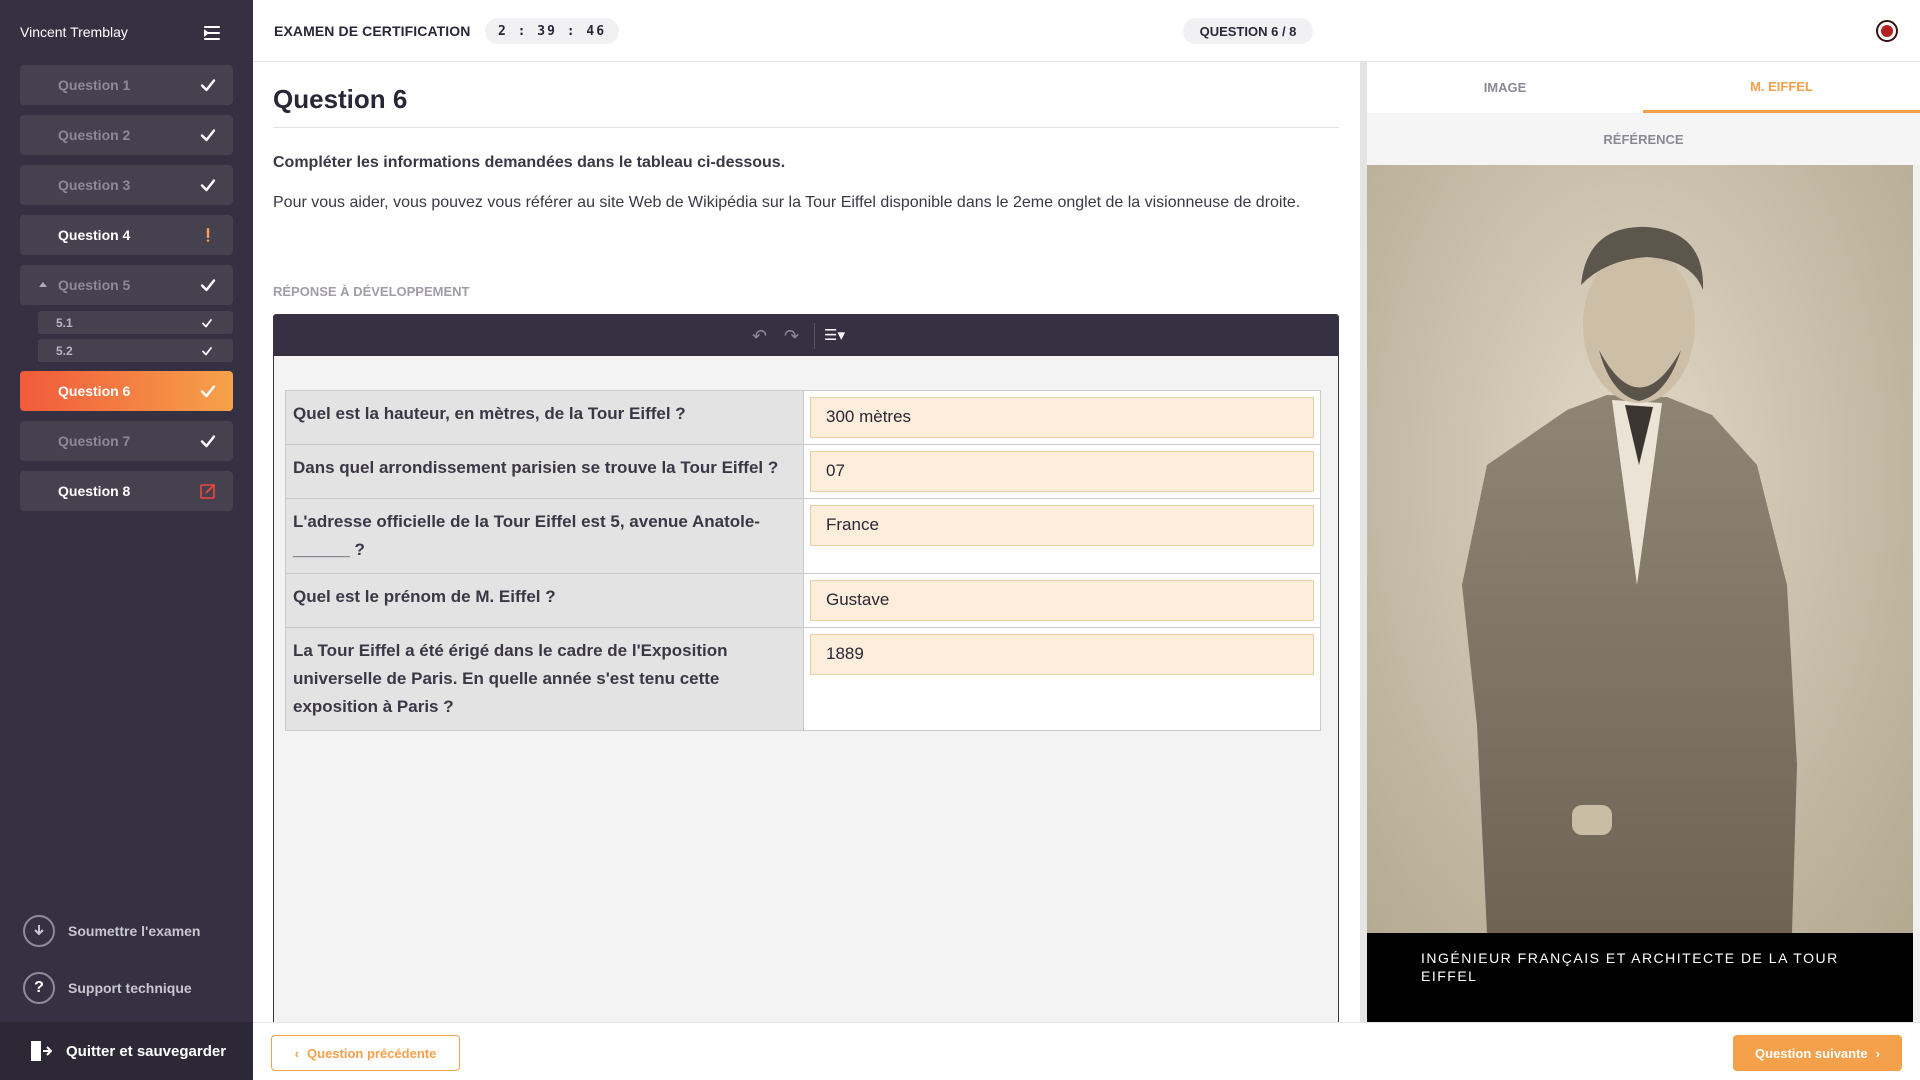  What do you see at coordinates (94, 391) in the screenshot?
I see `sidebar-item-label: Question 6` at bounding box center [94, 391].